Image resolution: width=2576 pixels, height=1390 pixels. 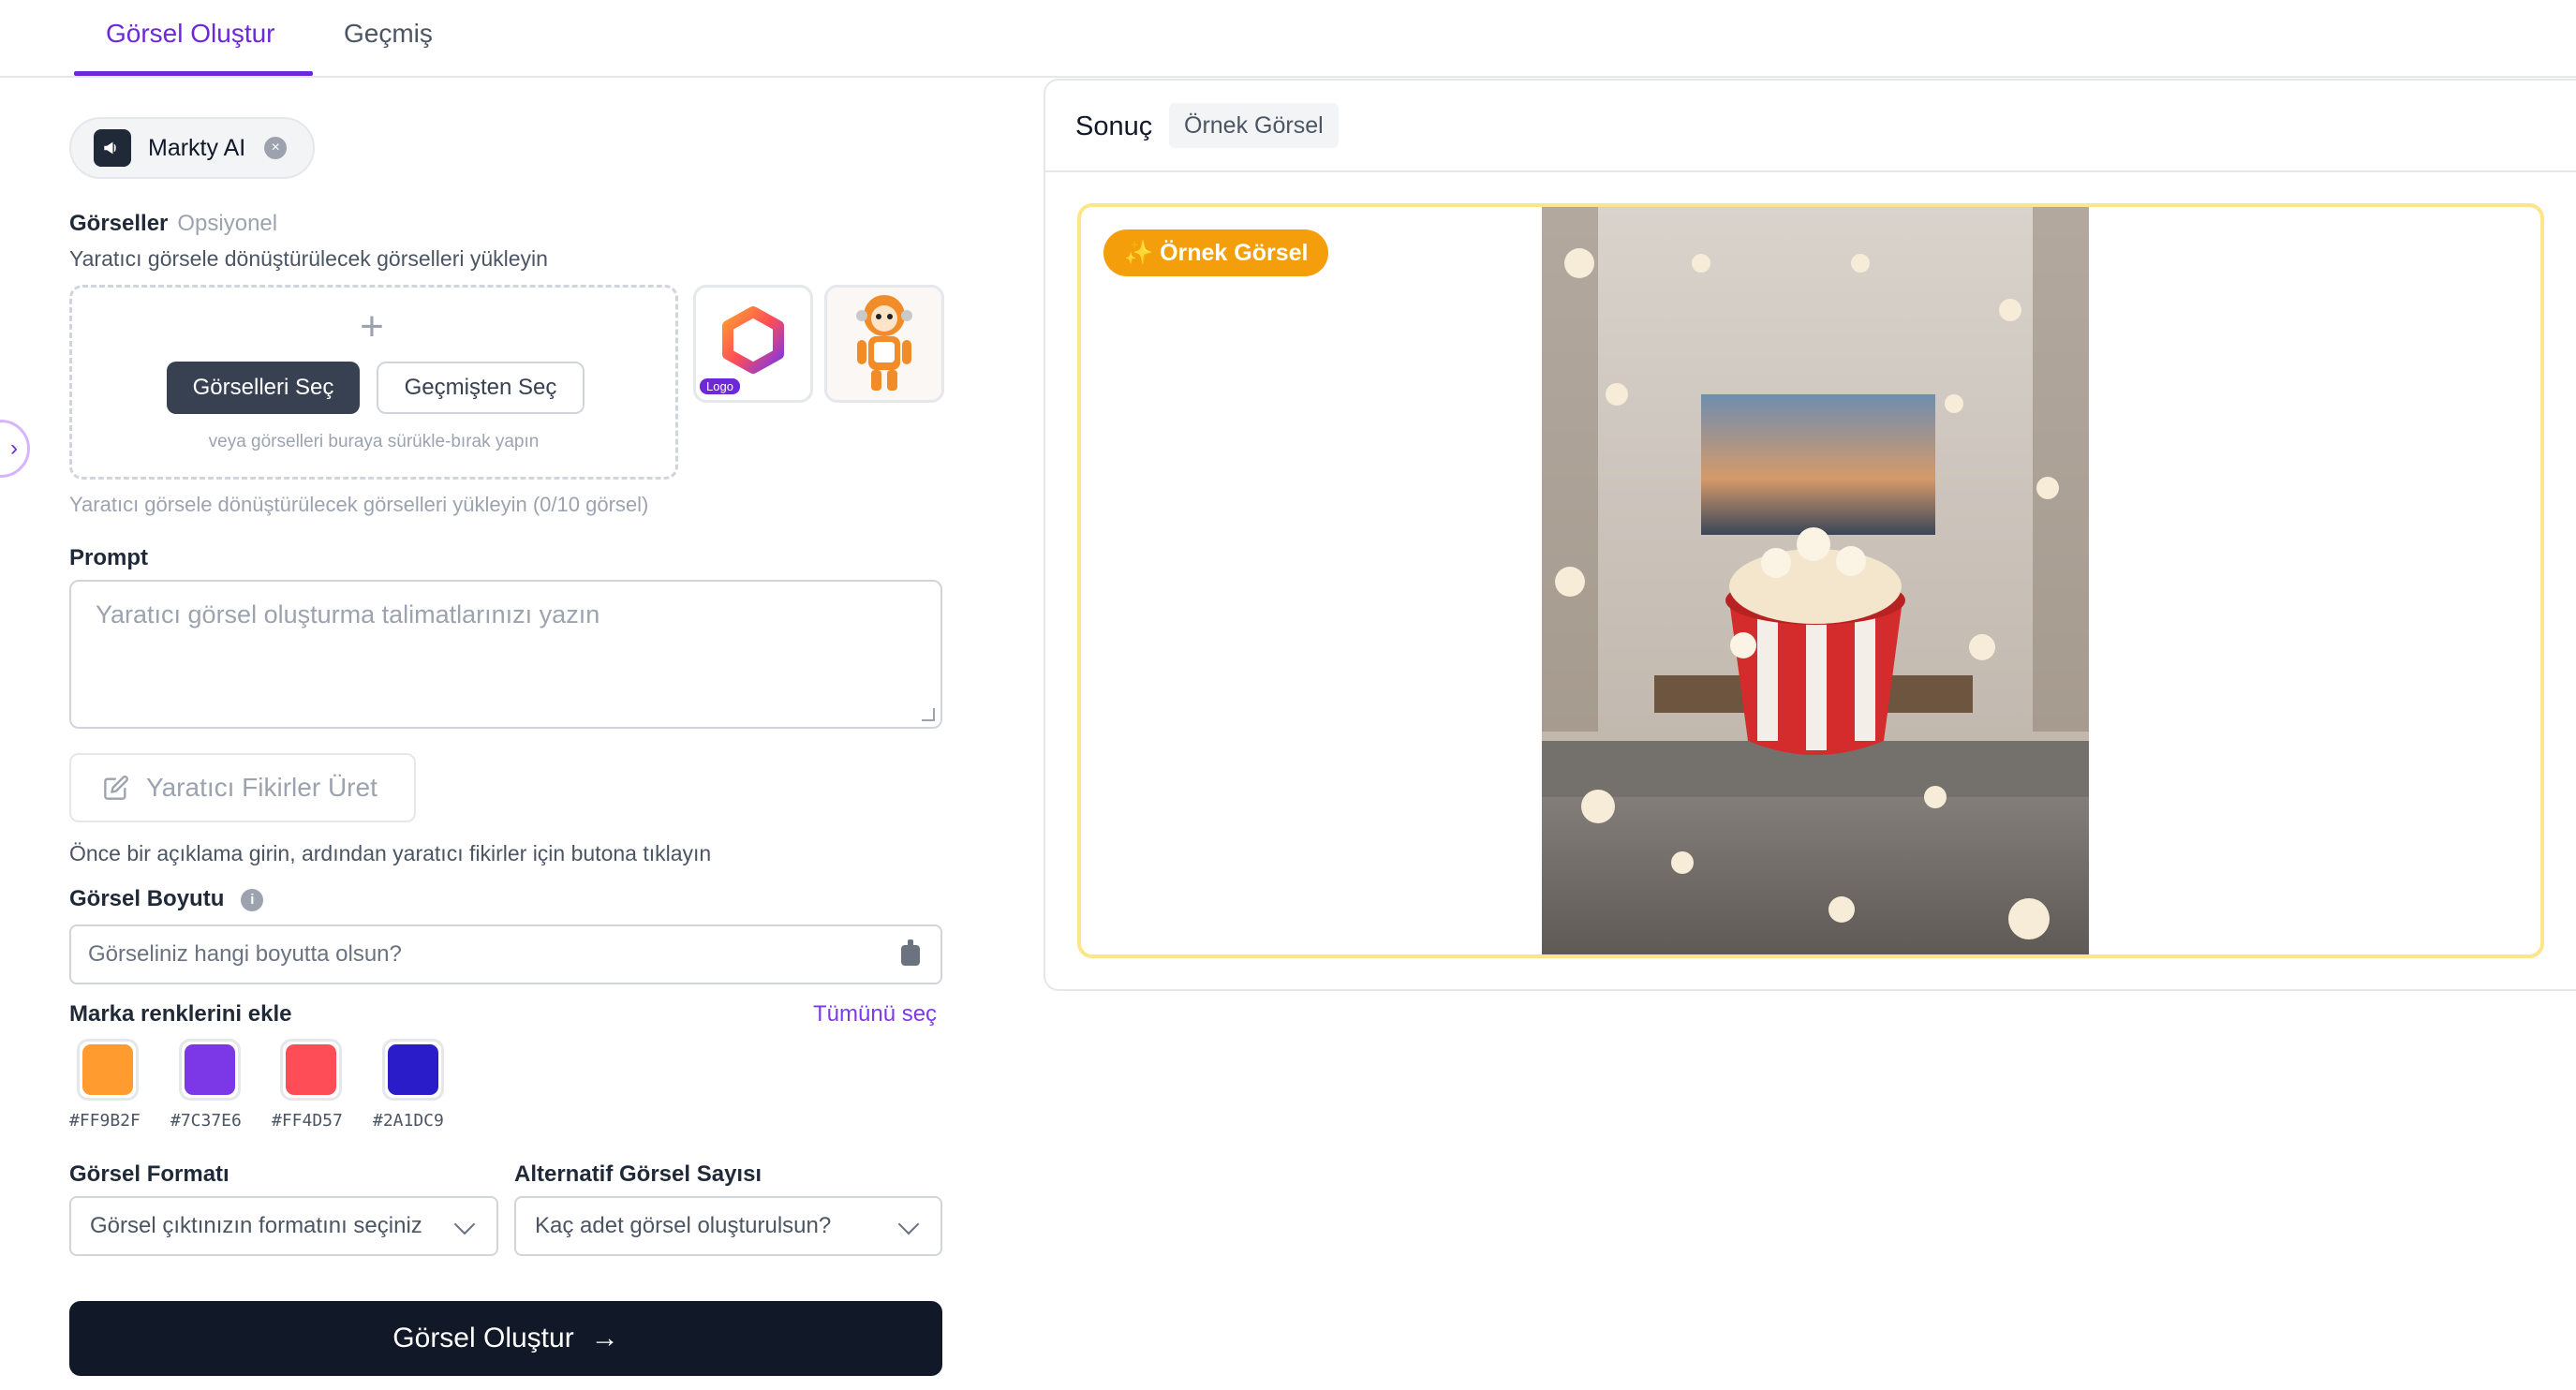 What do you see at coordinates (505, 954) in the screenshot?
I see `size-input: Görseliniz hangi boyutta olsun?` at bounding box center [505, 954].